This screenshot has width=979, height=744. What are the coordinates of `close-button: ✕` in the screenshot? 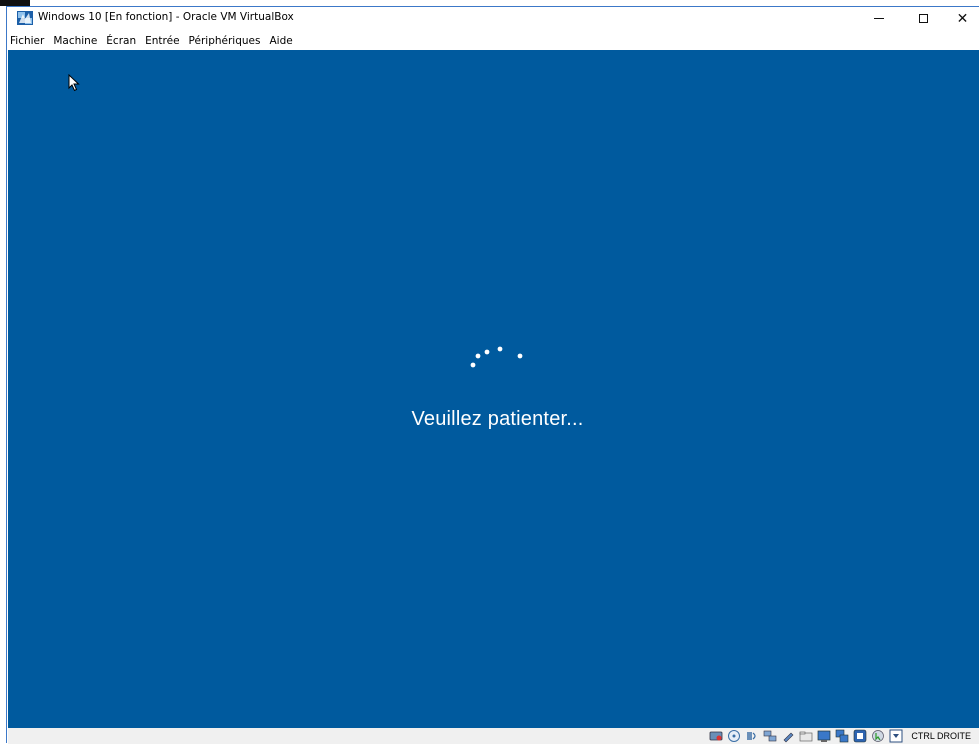 It's located at (962, 18).